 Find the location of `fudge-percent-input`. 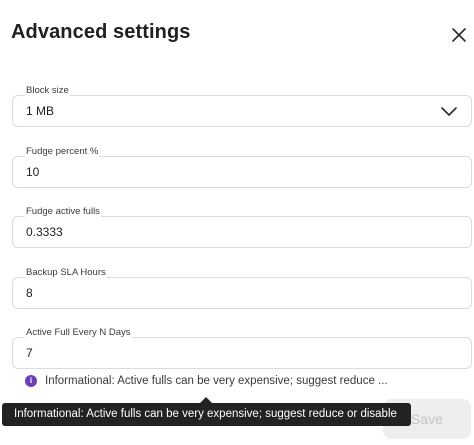

fudge-percent-input is located at coordinates (226, 172).